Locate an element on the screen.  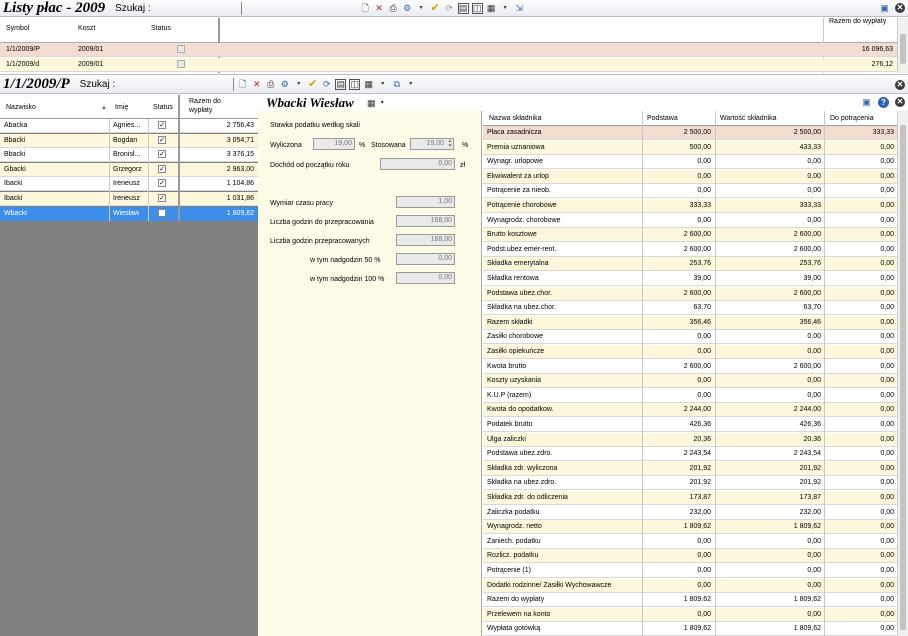
column-header-koszt: Koszt is located at coordinates (87, 29).